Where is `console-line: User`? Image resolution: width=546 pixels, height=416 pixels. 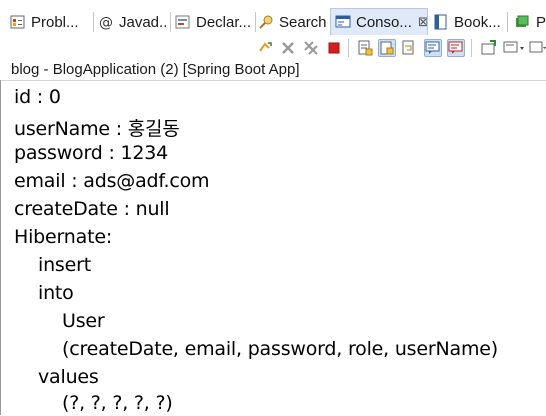
console-line: User is located at coordinates (83, 321).